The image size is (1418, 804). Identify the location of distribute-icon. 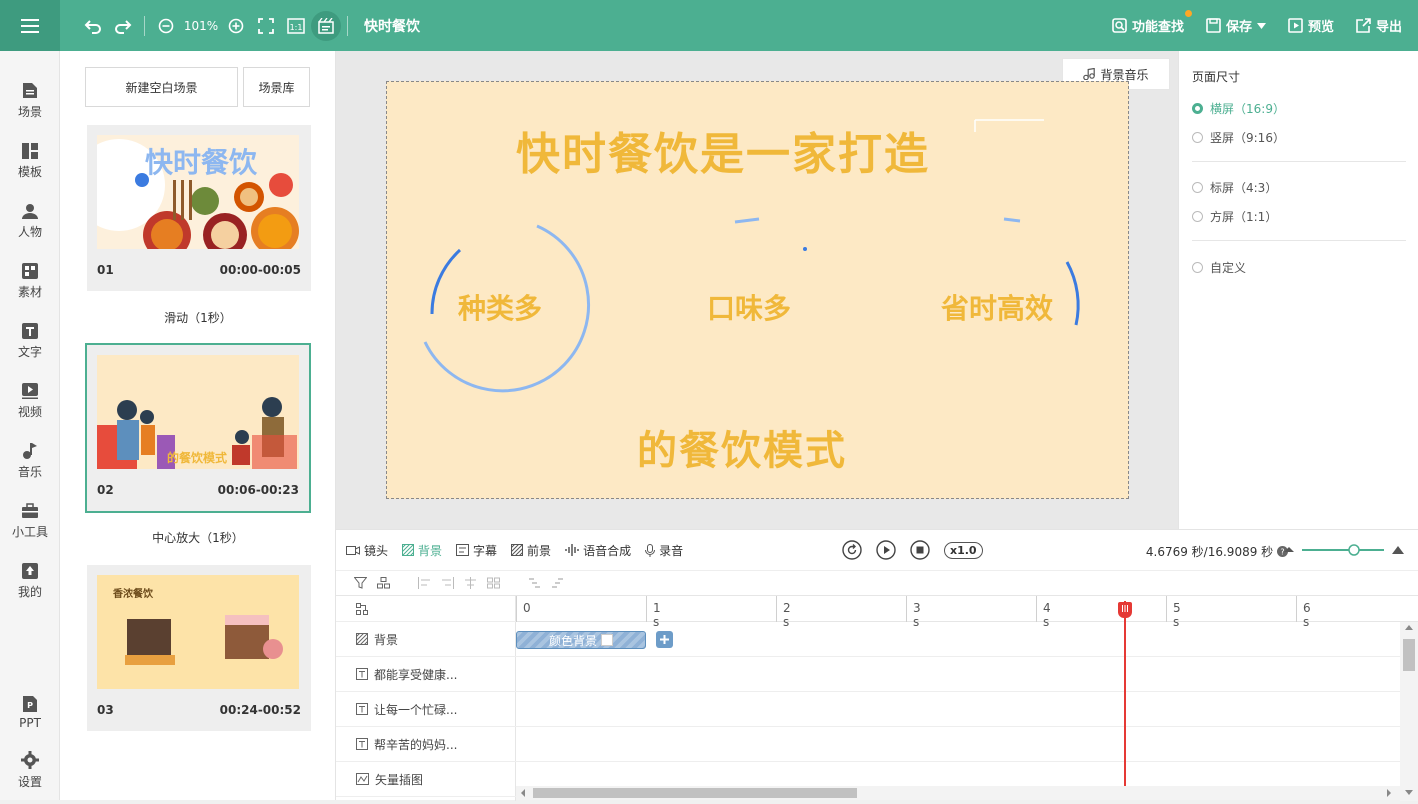
(493, 583).